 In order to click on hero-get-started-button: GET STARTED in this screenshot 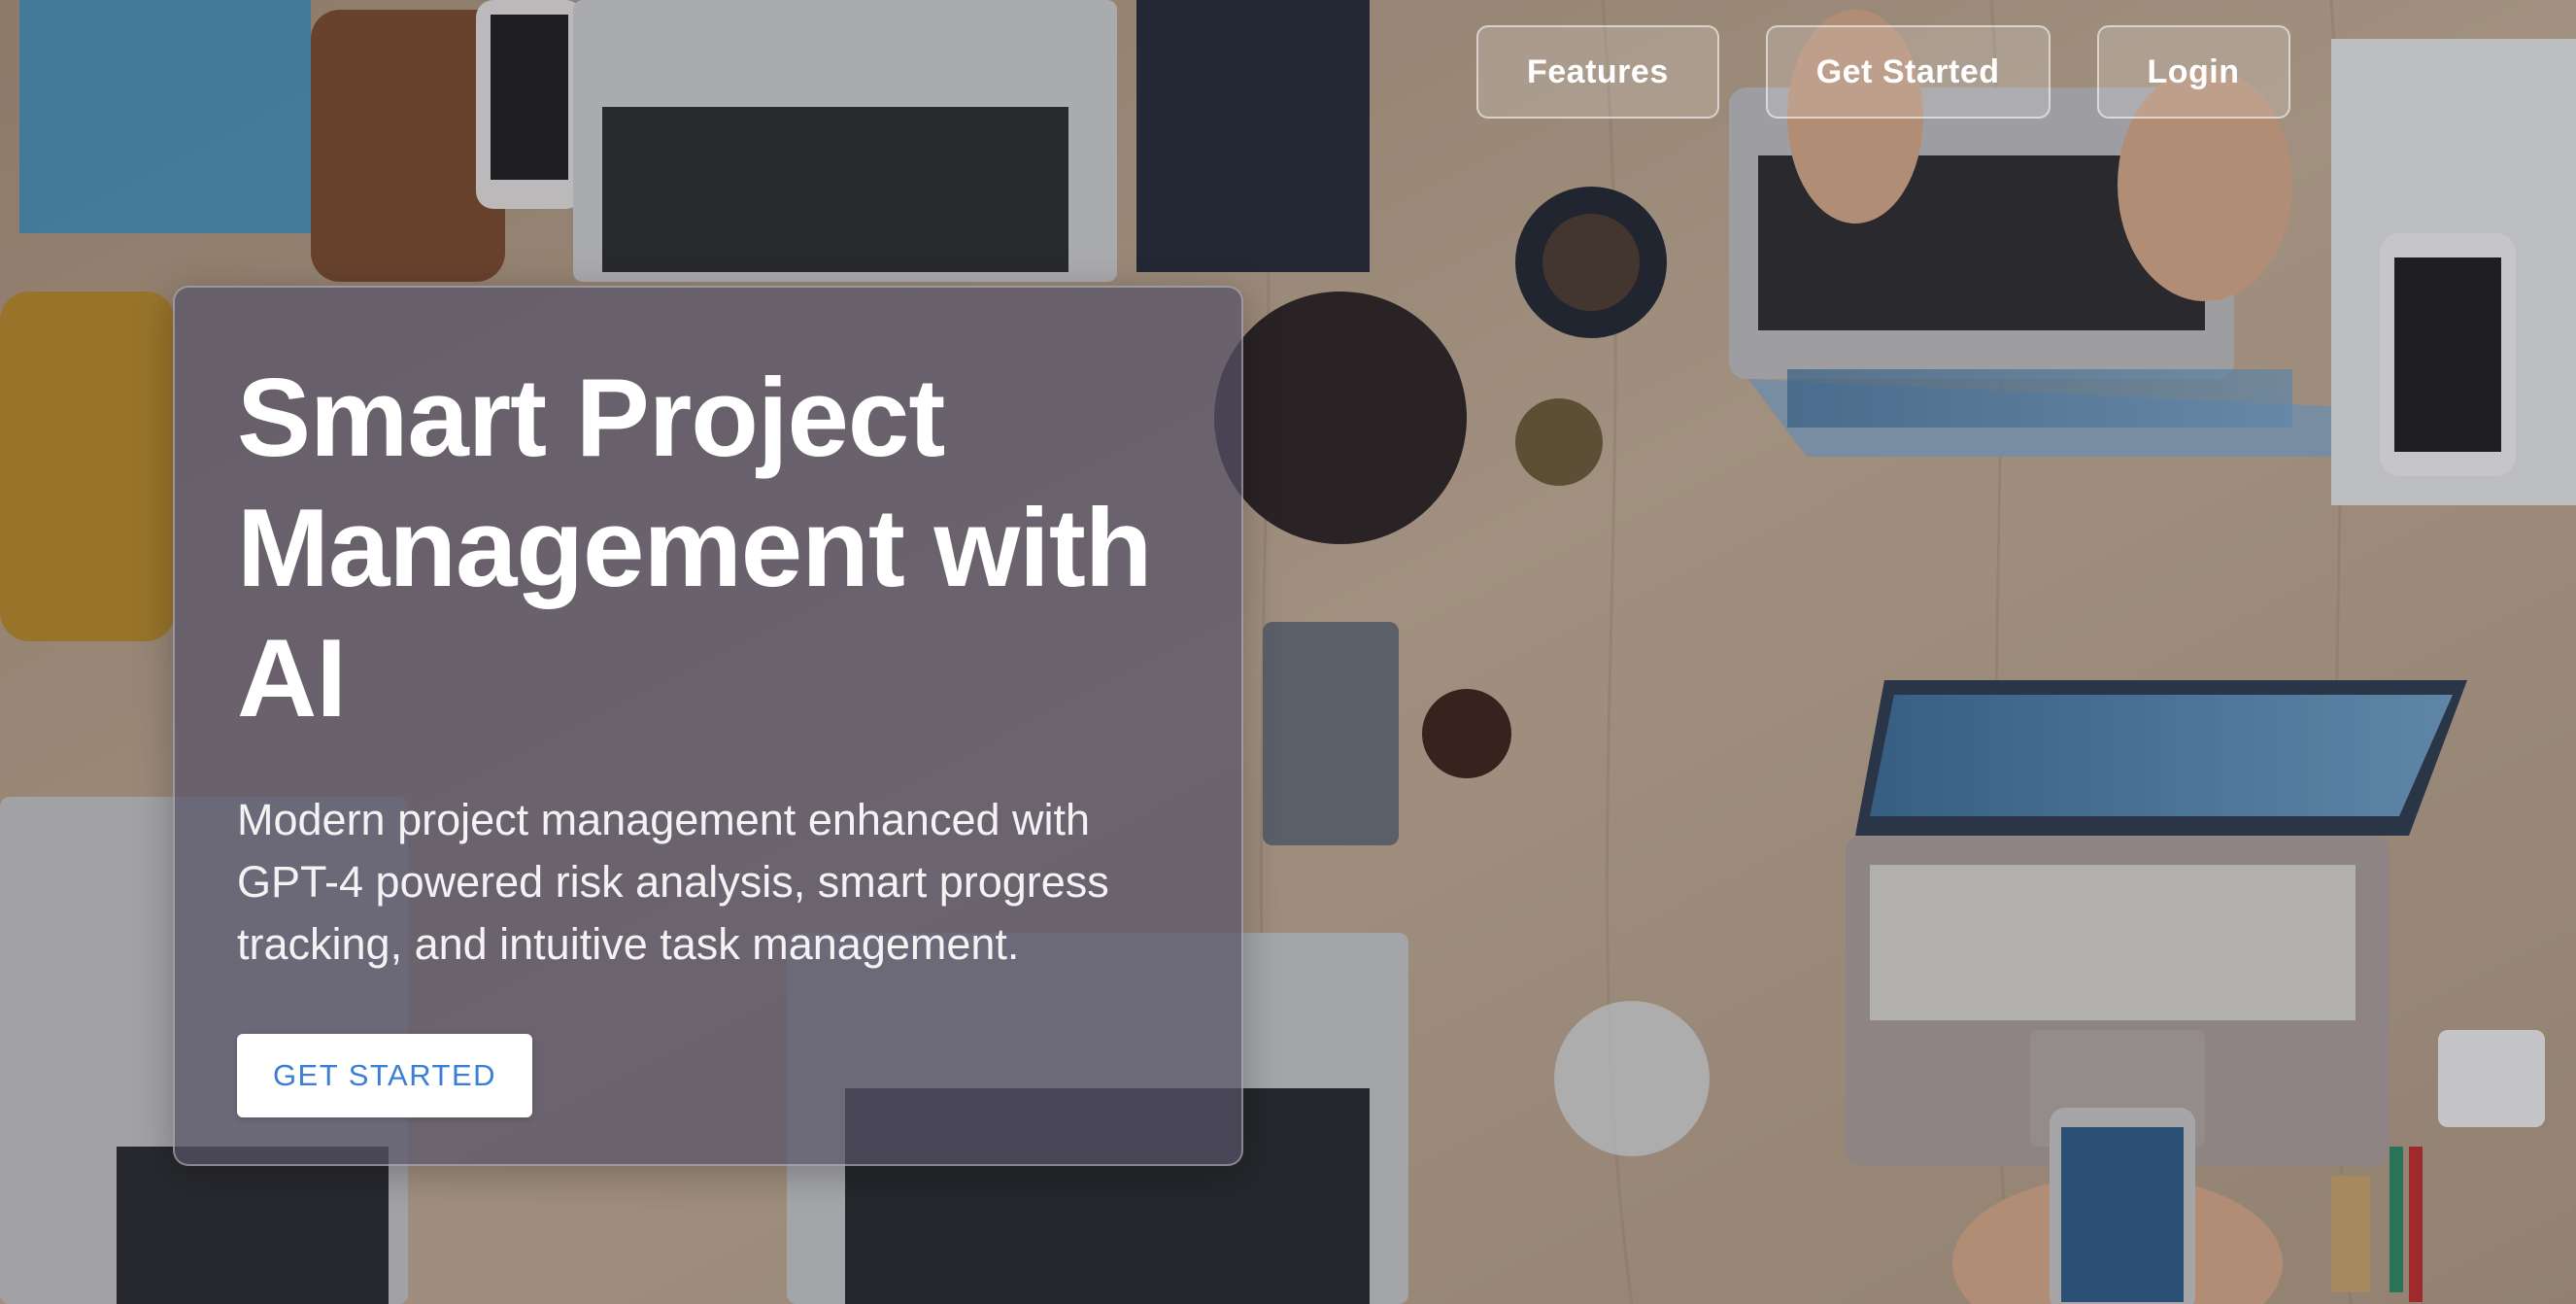, I will do `click(384, 1075)`.